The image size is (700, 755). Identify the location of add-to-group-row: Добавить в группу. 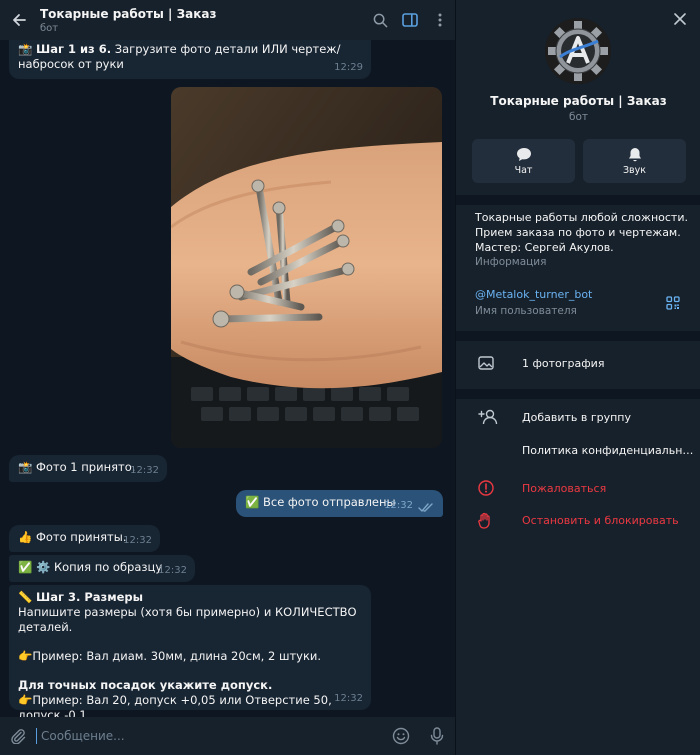
(578, 417).